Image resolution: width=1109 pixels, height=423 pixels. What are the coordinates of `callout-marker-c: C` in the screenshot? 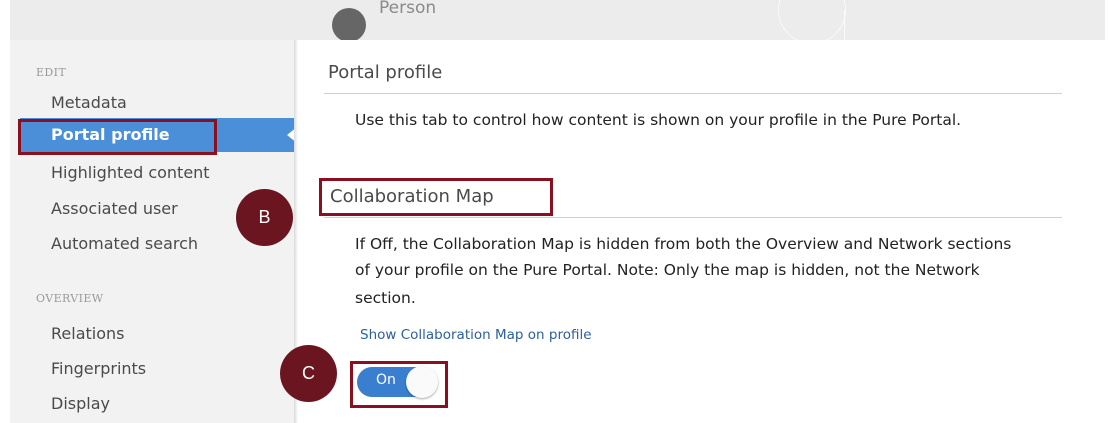 It's located at (308, 373).